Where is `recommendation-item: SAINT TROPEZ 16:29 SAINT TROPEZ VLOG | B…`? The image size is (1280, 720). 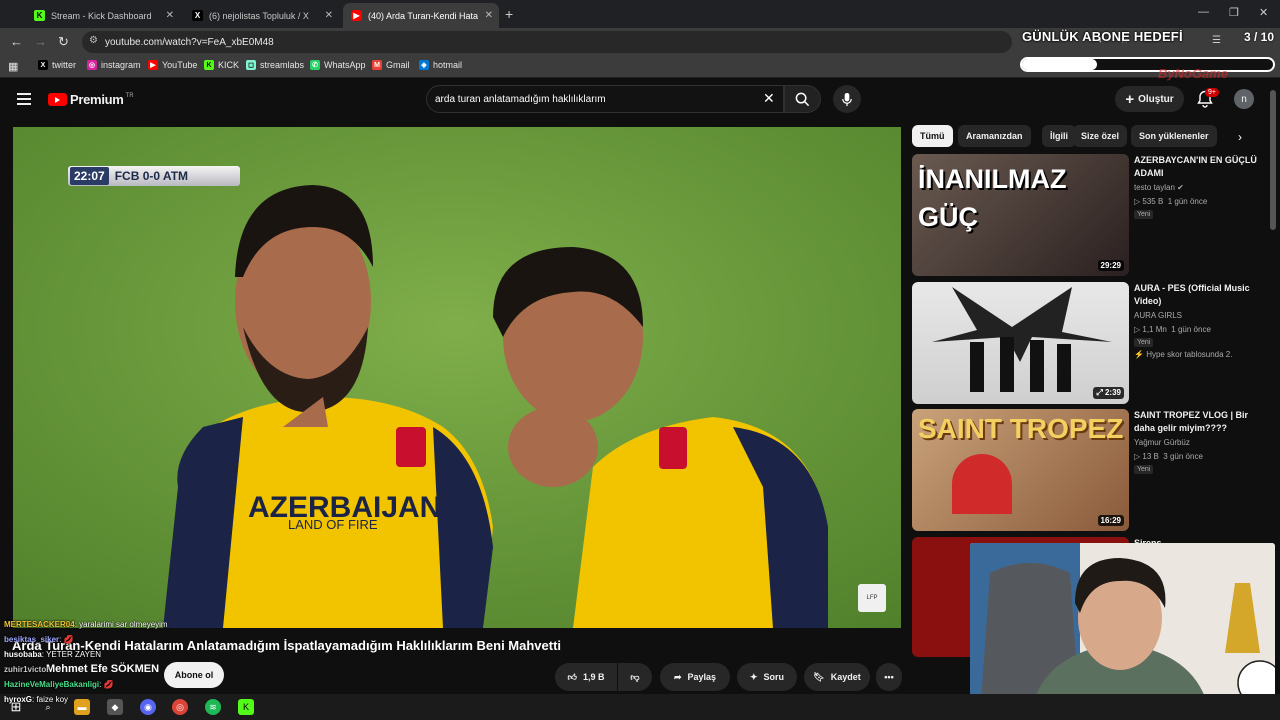 recommendation-item: SAINT TROPEZ 16:29 SAINT TROPEZ VLOG | B… is located at coordinates (1087, 470).